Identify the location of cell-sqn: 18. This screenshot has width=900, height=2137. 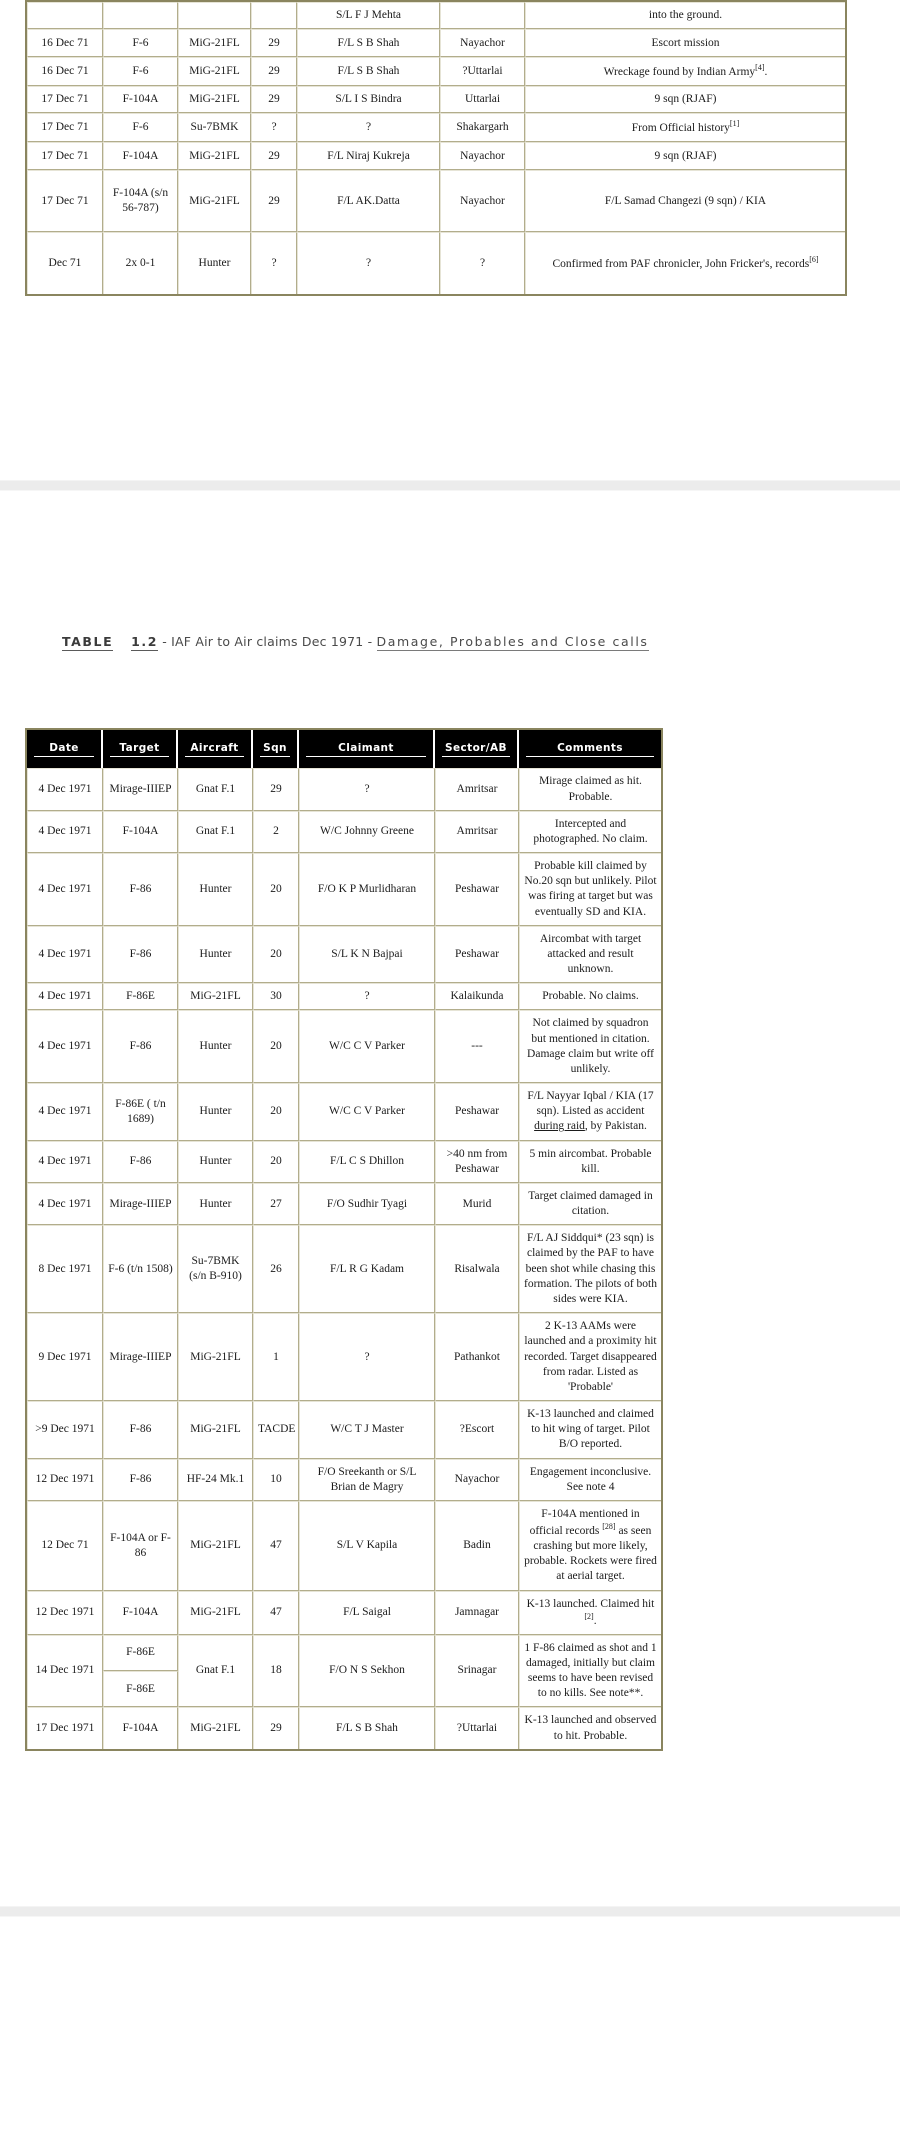
(276, 1671).